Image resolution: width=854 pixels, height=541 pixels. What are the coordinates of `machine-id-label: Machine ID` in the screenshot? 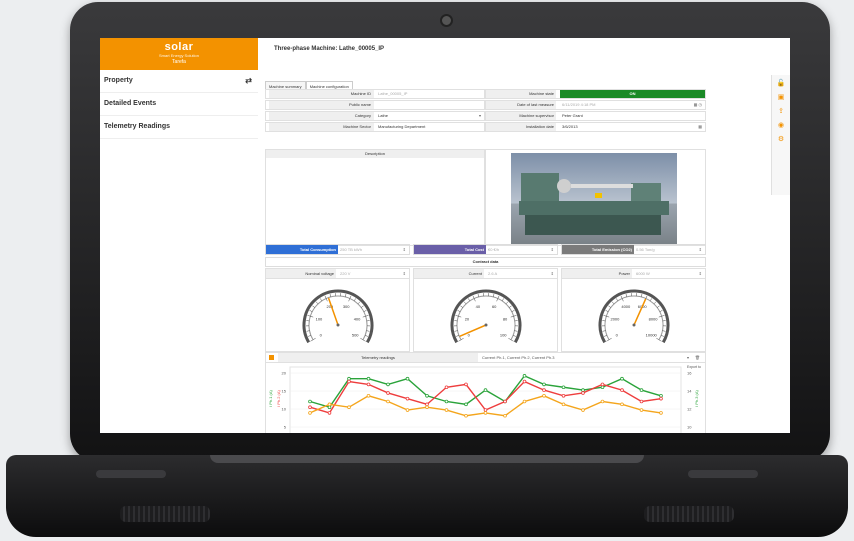 It's located at (321, 94).